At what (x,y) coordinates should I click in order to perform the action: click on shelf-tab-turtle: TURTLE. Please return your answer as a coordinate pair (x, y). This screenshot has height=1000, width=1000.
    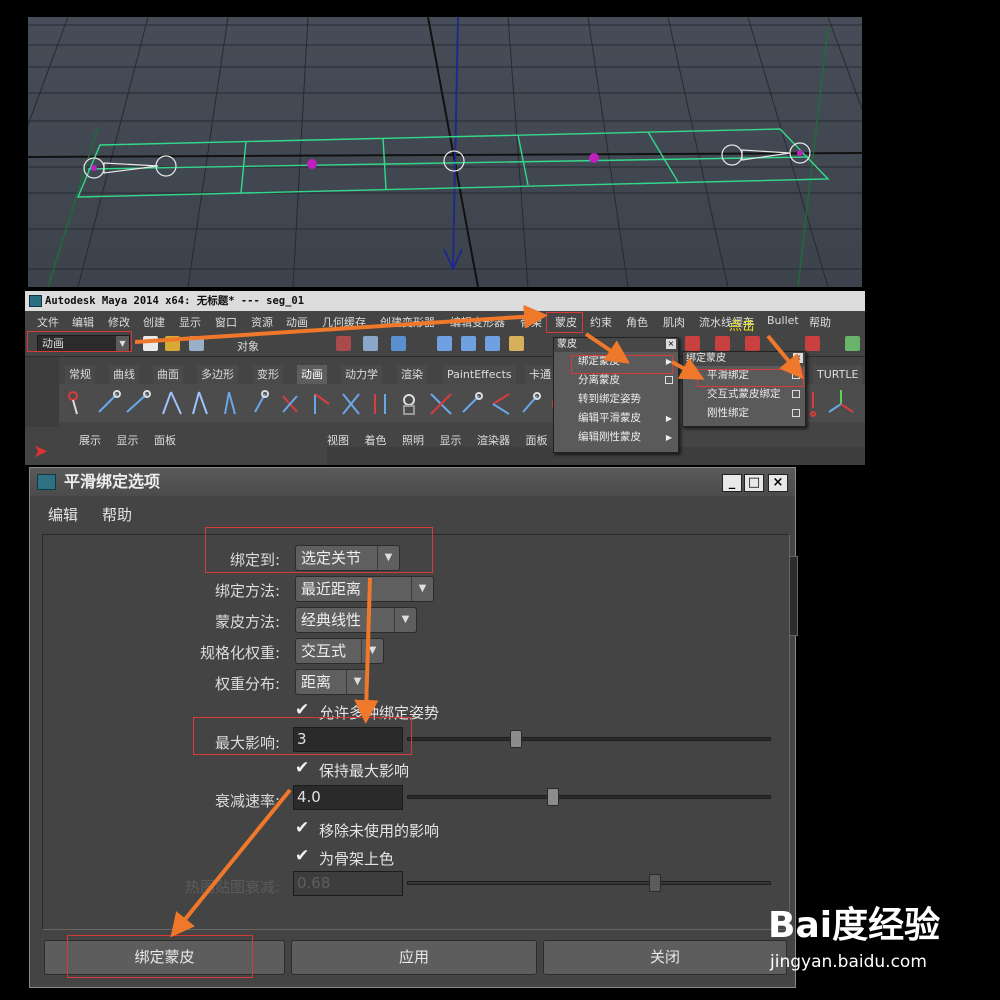
    Looking at the image, I should click on (838, 374).